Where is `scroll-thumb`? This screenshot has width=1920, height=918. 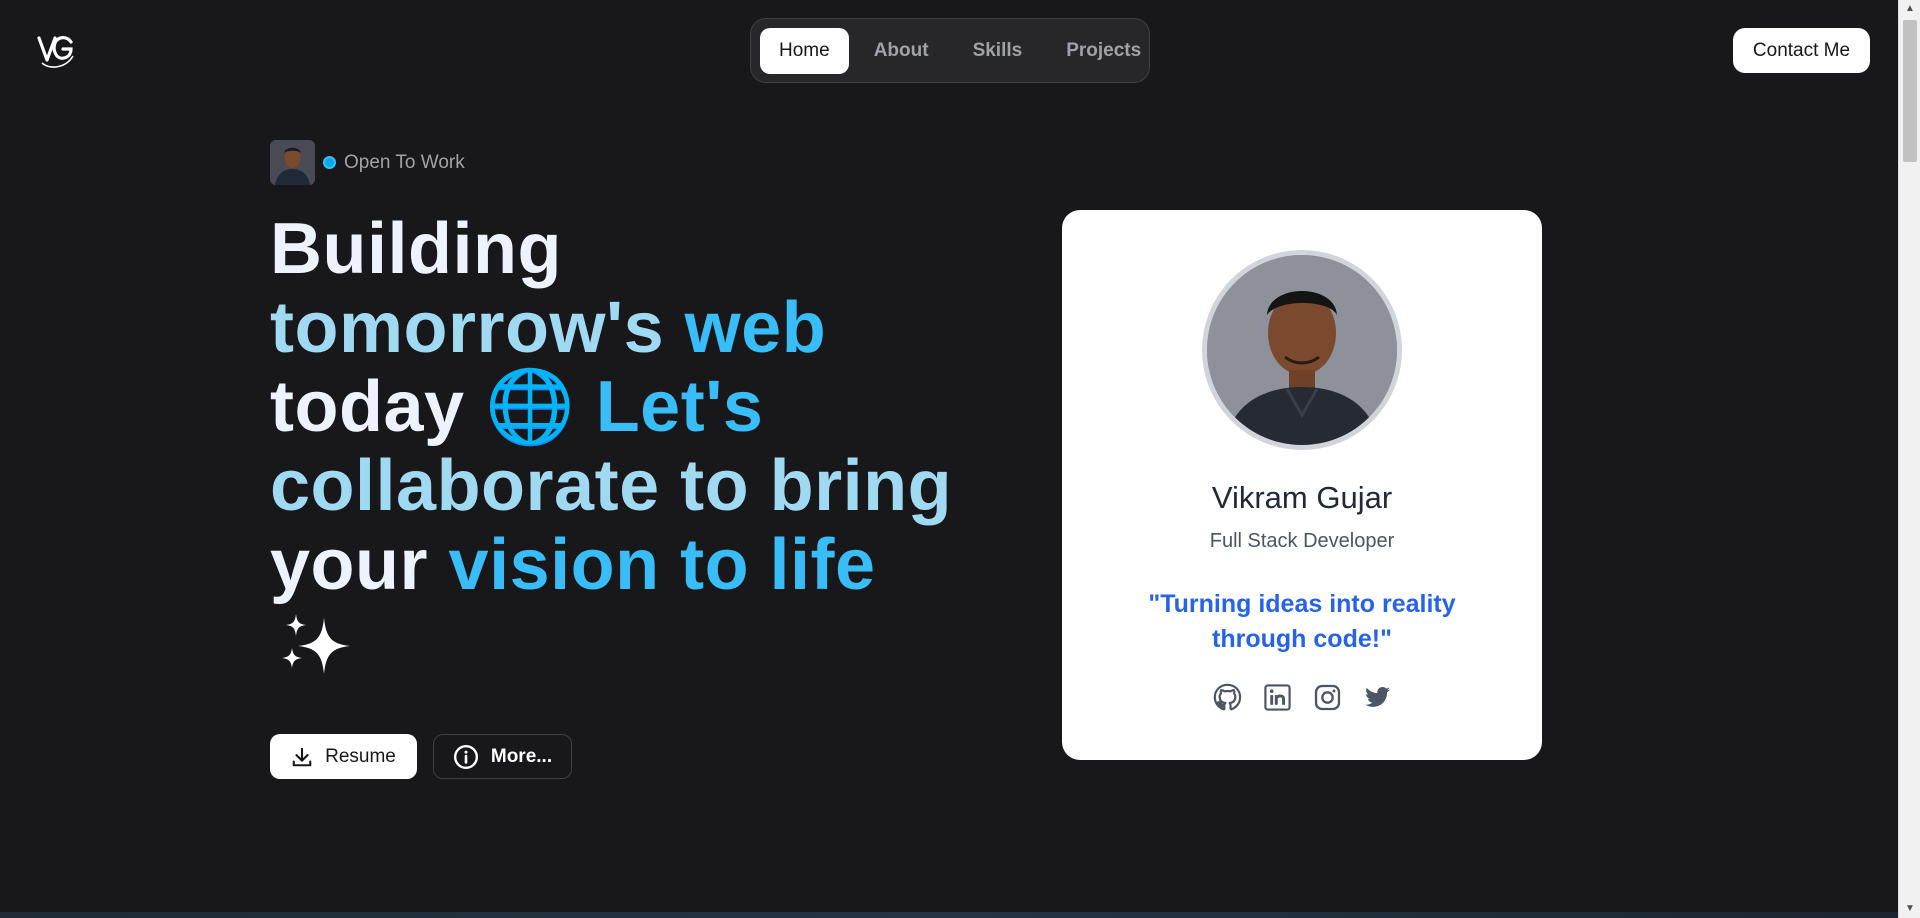 scroll-thumb is located at coordinates (1910, 91).